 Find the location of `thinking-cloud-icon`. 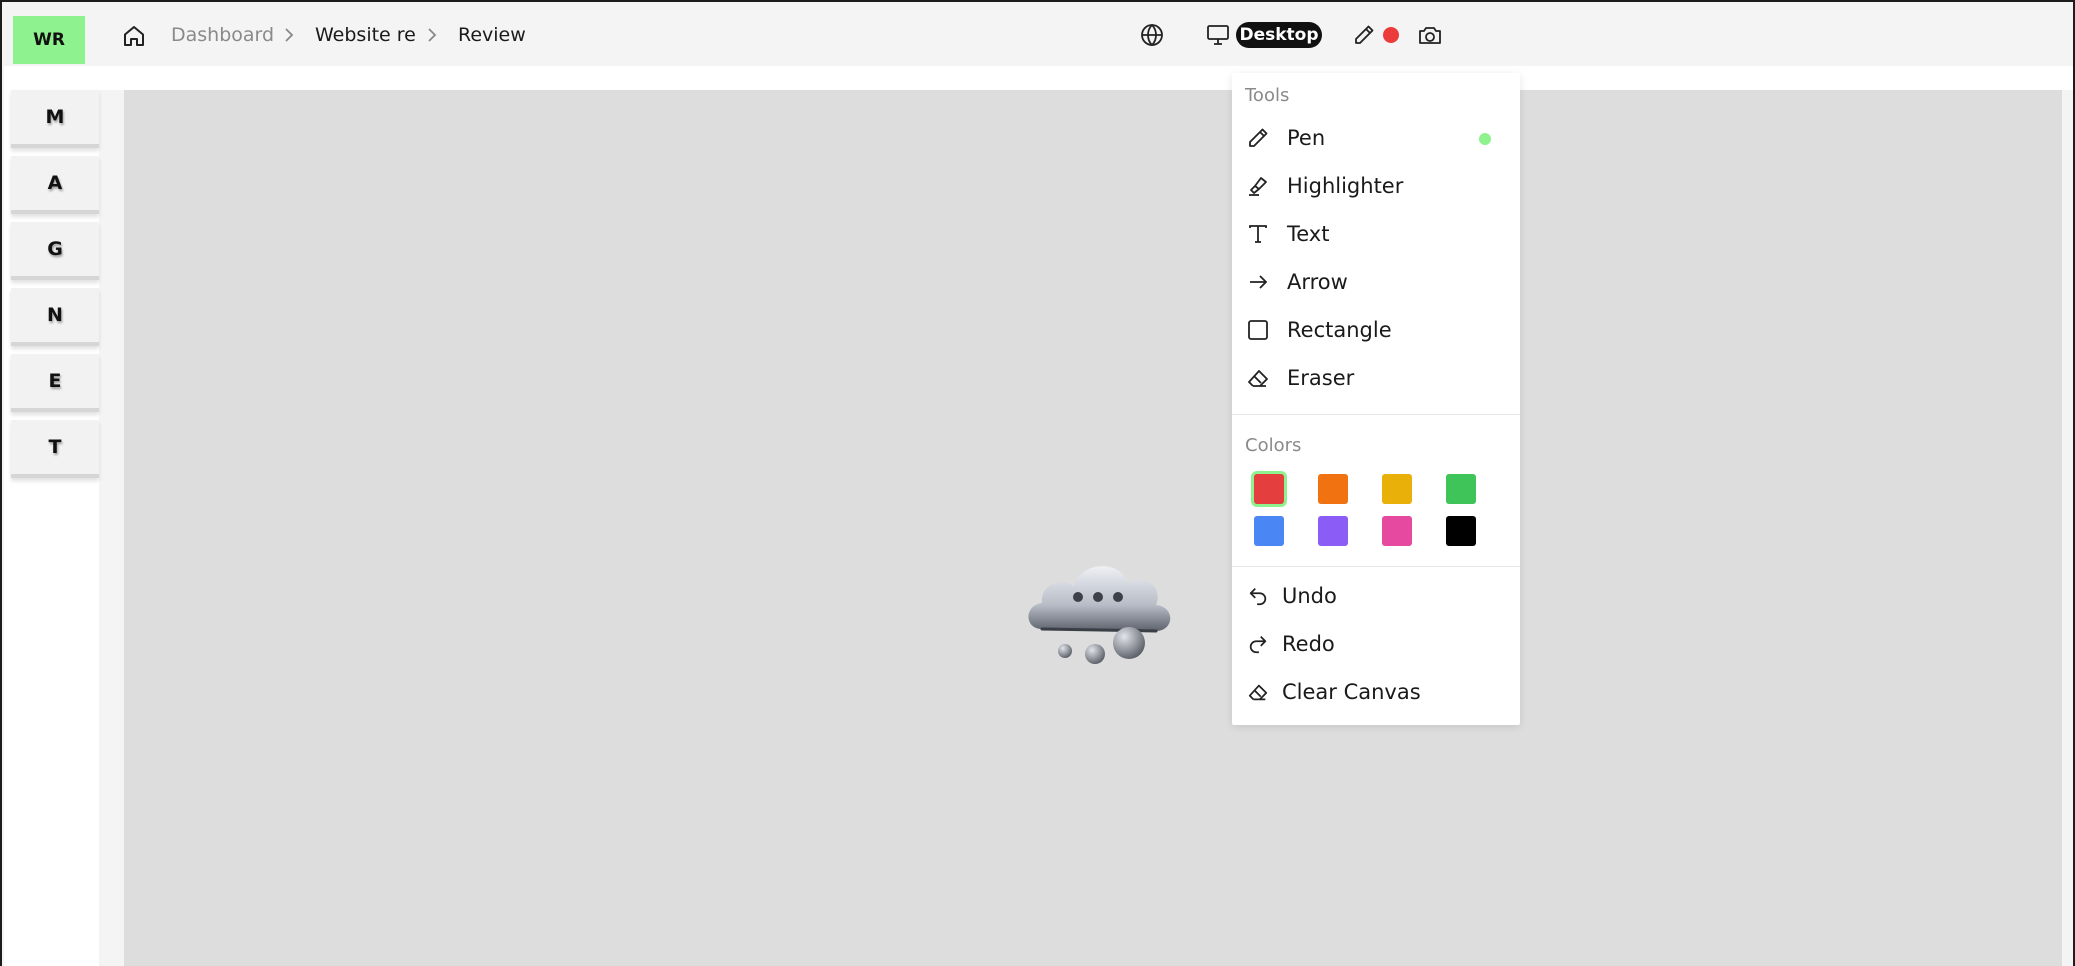

thinking-cloud-icon is located at coordinates (1099, 608).